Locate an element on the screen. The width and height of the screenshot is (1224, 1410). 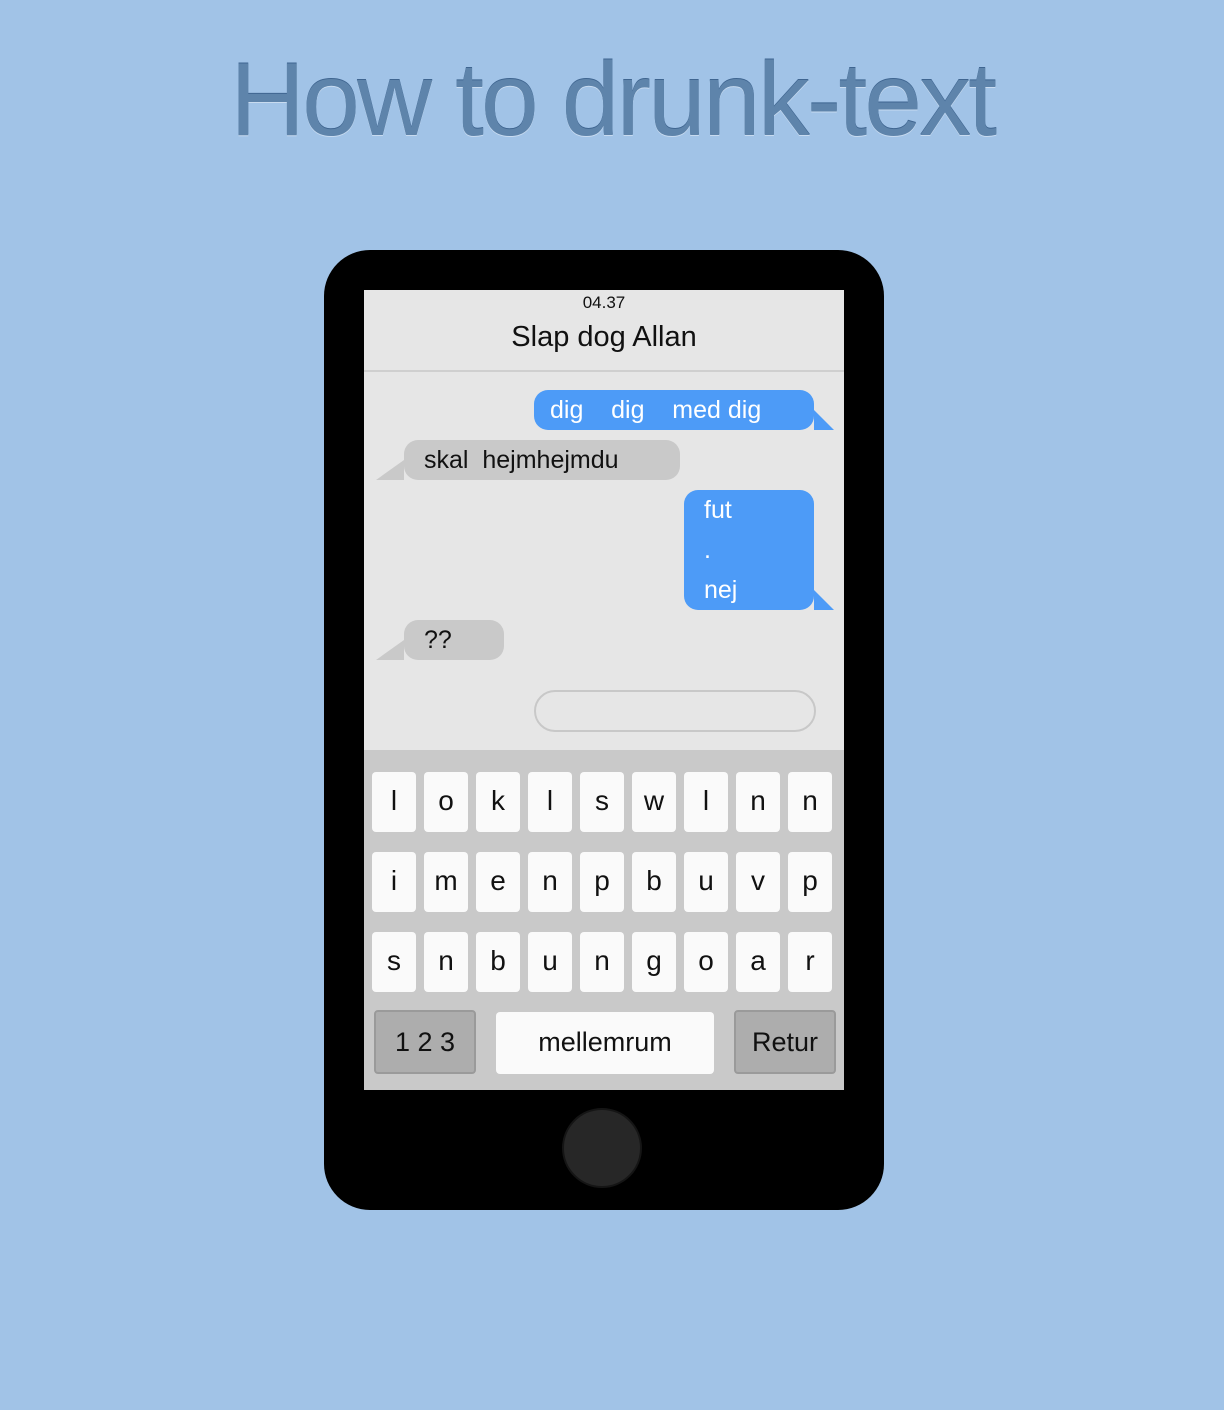
message-line: ?? is located at coordinates (438, 640).